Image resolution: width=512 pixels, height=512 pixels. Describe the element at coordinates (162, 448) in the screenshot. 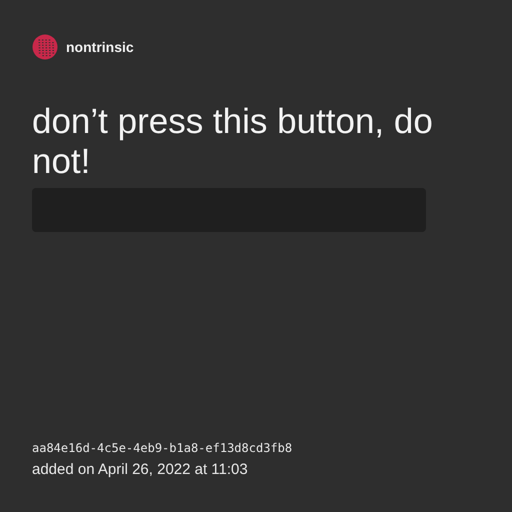

I see `id-text: aa84e16d-4c5e-4eb9-b1a8-ef13d8cd3fb8` at that location.